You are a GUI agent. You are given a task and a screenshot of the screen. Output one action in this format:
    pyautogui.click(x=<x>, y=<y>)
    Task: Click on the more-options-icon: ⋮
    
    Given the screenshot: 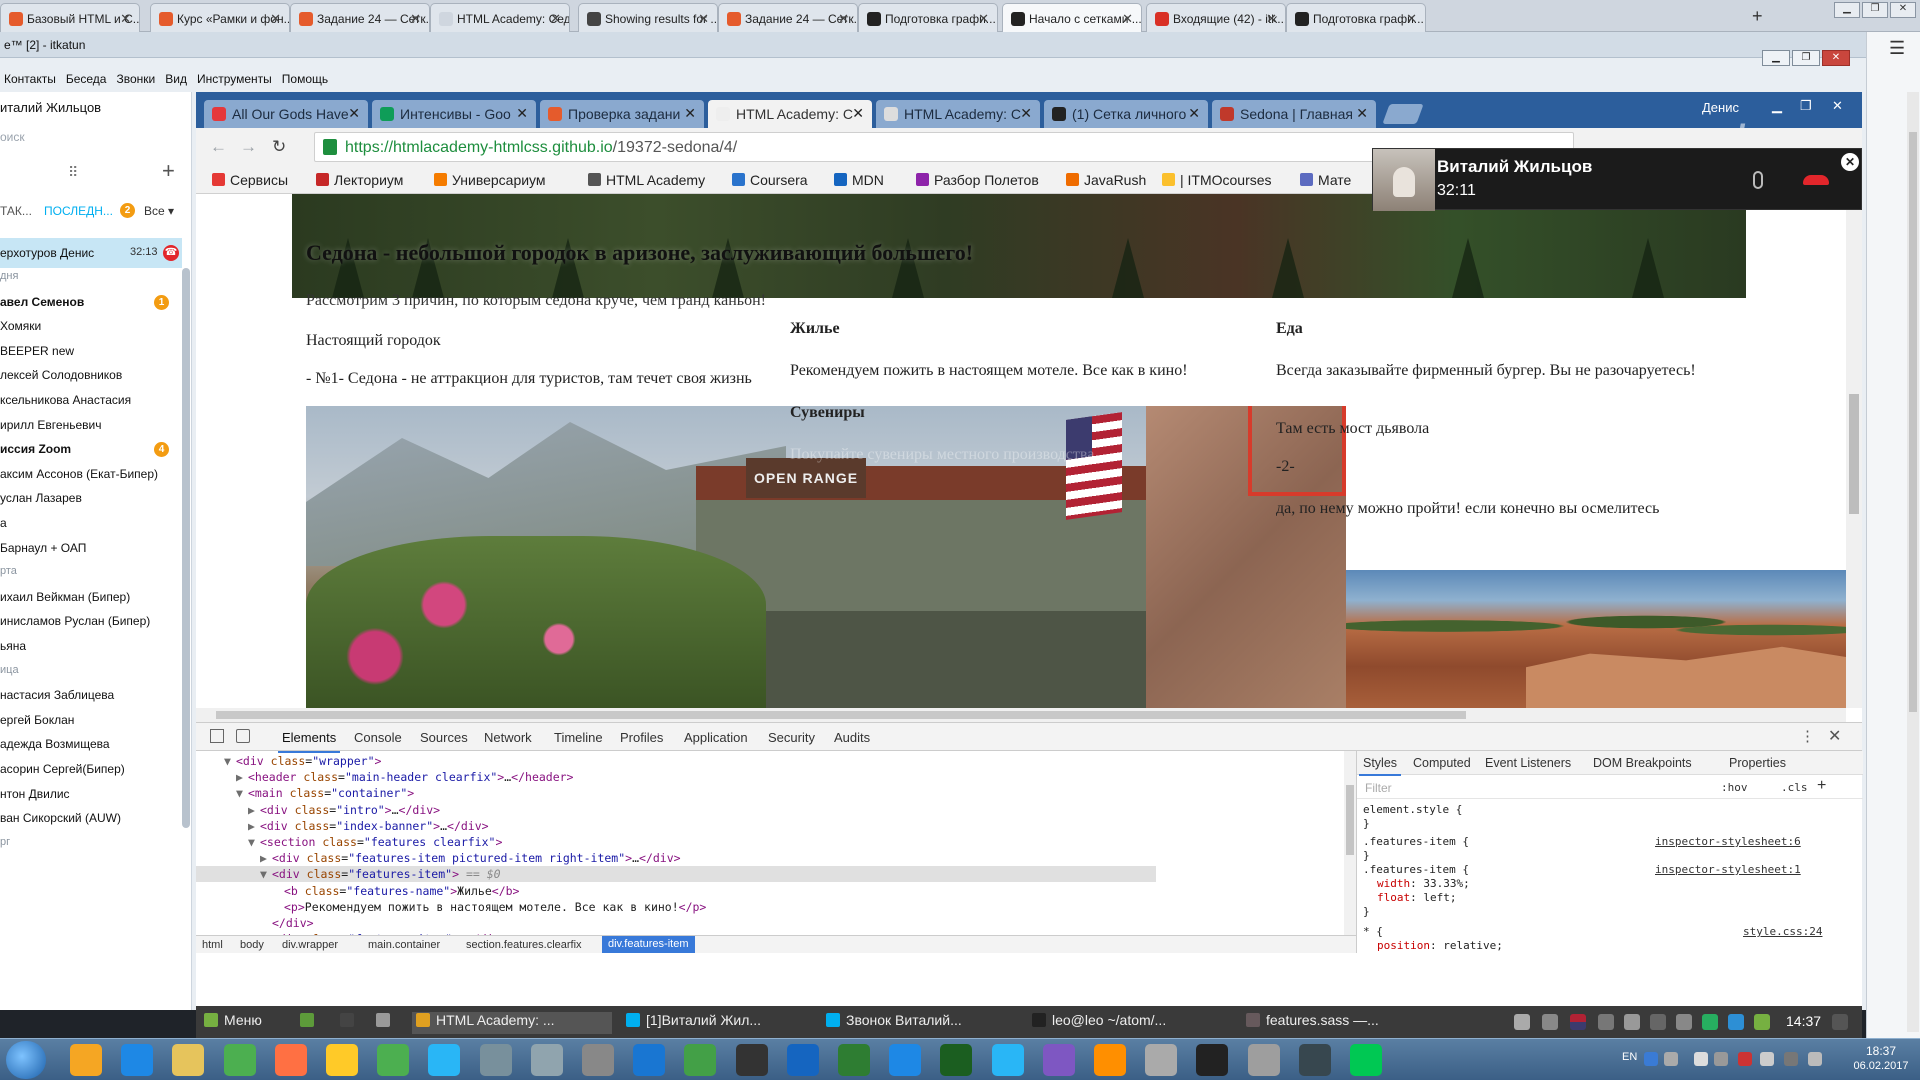 What is the action you would take?
    pyautogui.click(x=1807, y=736)
    